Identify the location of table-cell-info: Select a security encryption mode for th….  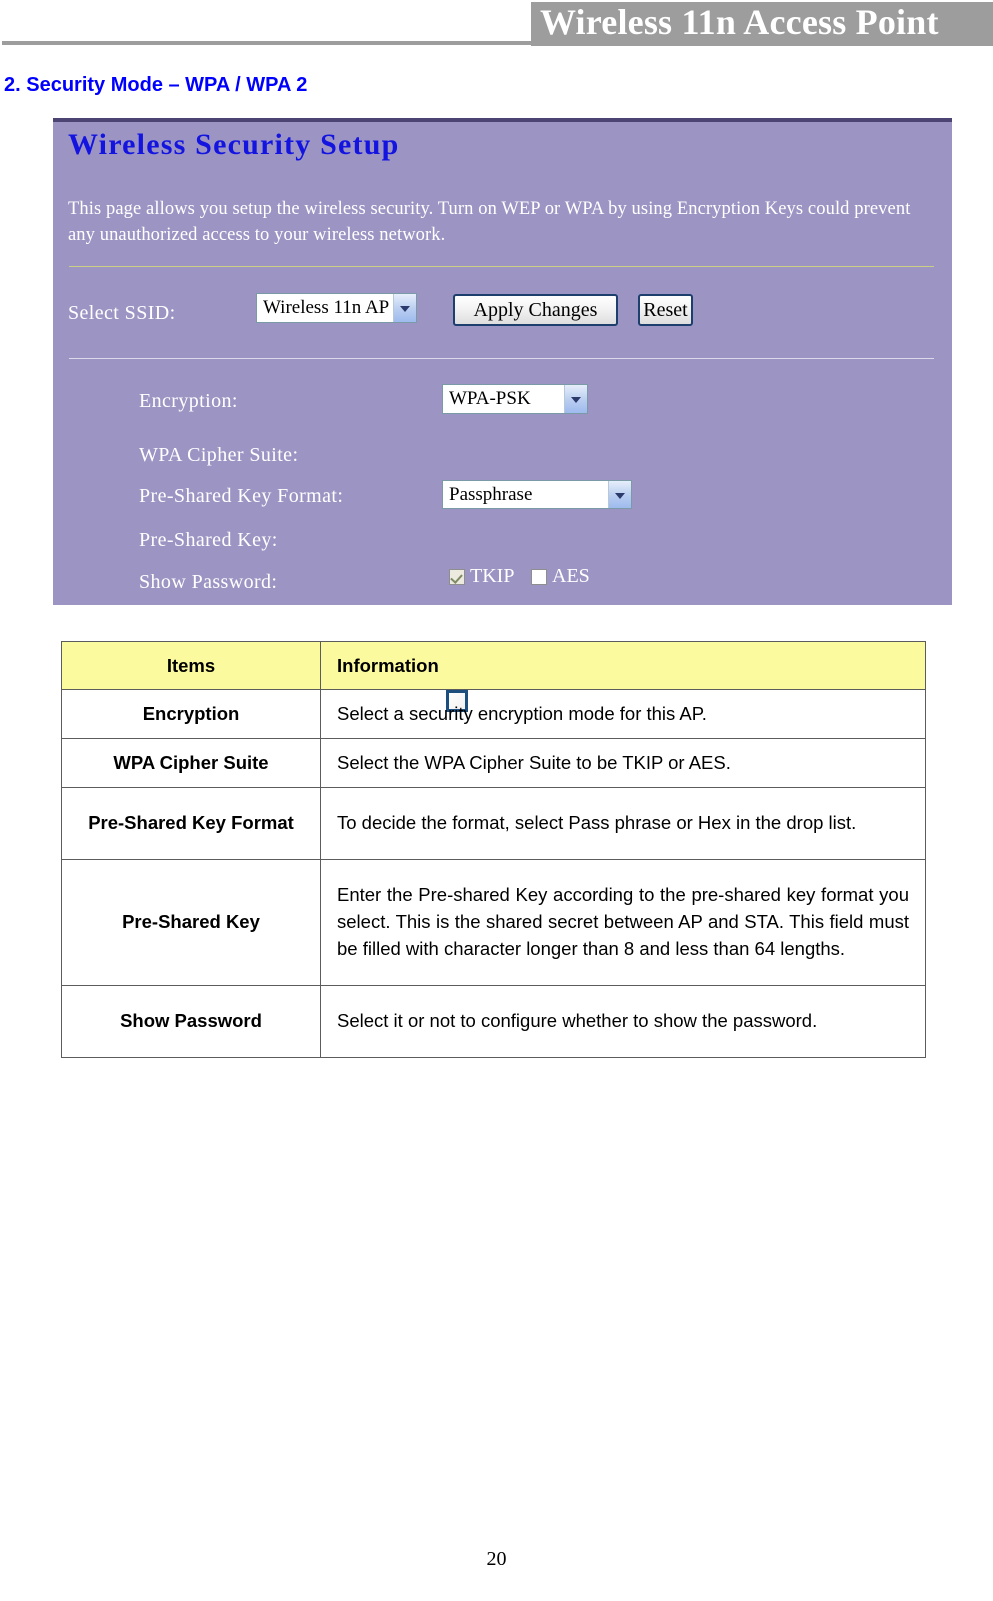
(623, 714).